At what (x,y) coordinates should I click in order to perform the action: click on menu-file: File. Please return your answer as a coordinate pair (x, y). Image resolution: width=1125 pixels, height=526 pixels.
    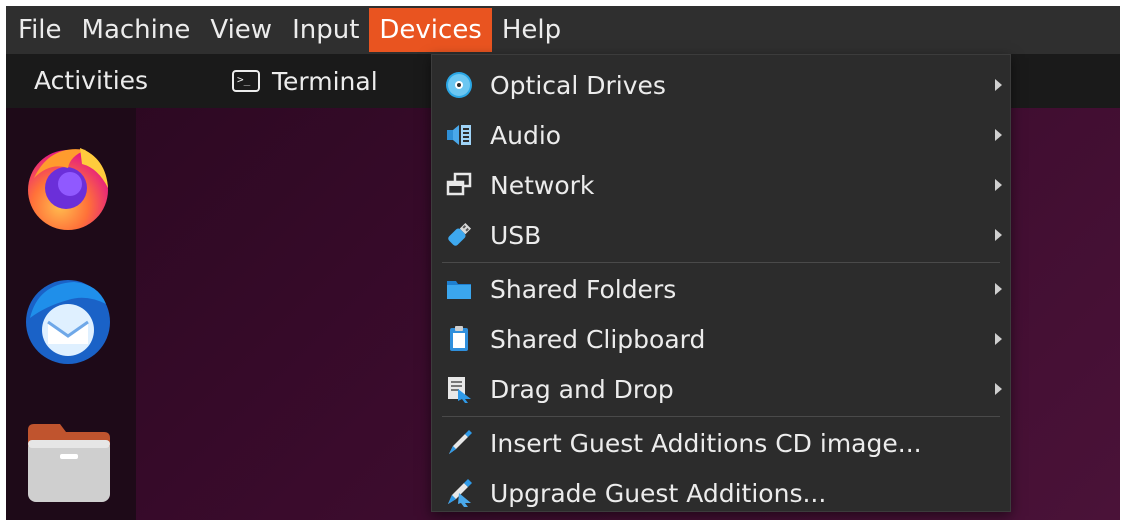
    Looking at the image, I should click on (39, 30).